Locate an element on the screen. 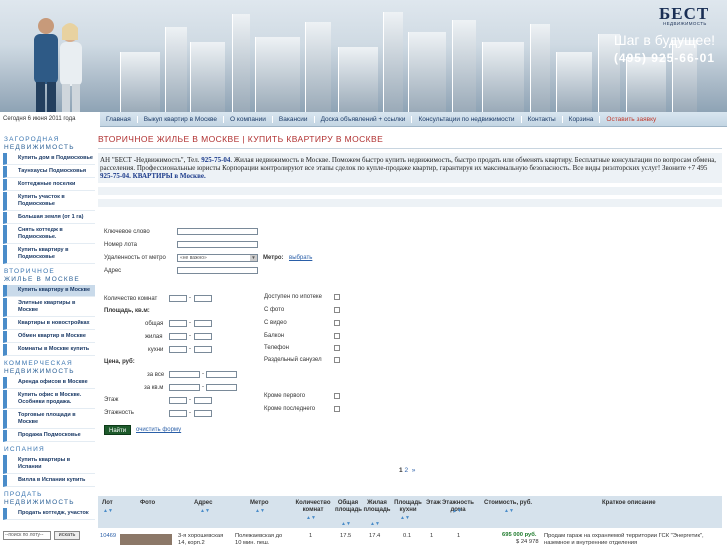 The height and width of the screenshot is (547, 727). not-last-checkbox is located at coordinates (337, 409).